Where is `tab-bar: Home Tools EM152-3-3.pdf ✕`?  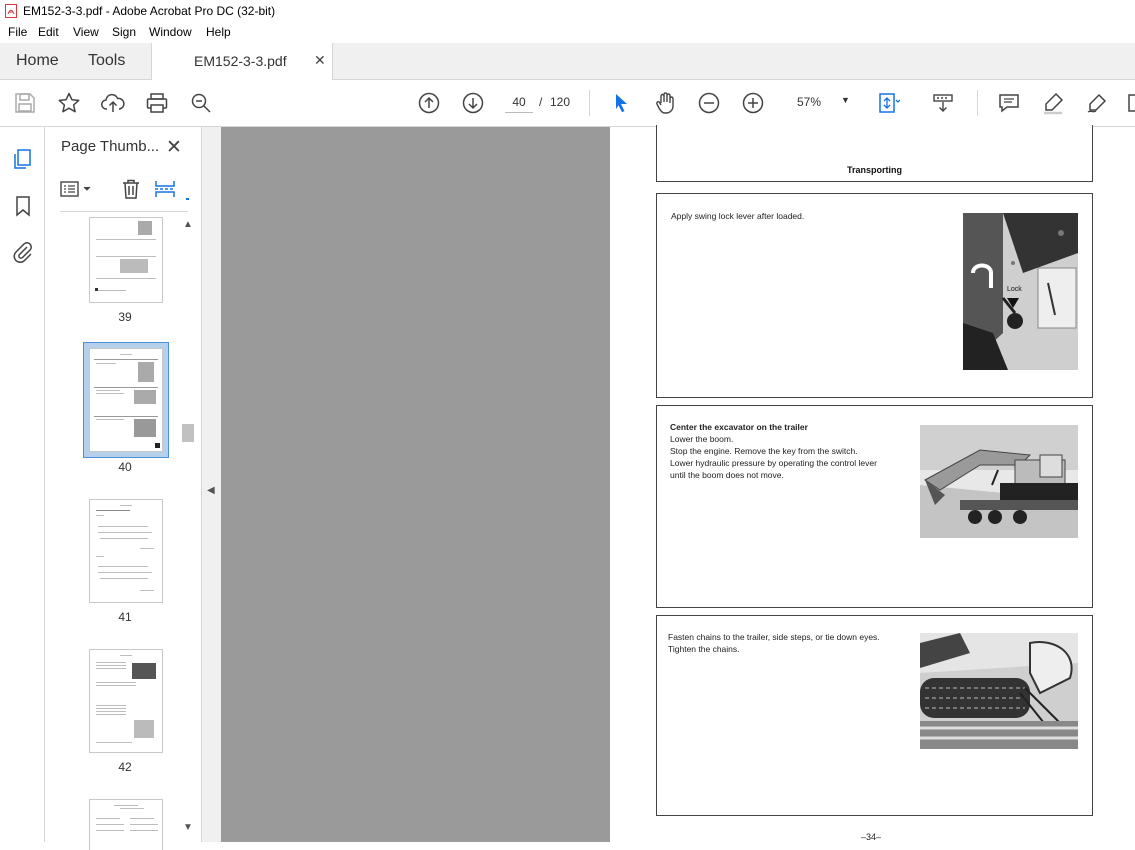
tab-bar: Home Tools EM152-3-3.pdf ✕ is located at coordinates (567, 61).